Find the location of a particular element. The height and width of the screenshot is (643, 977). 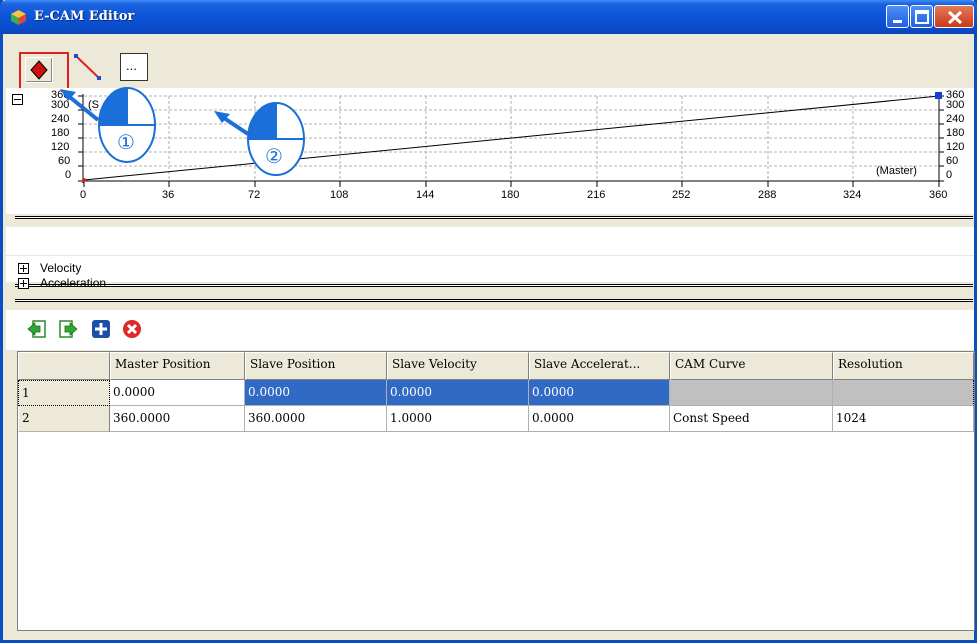

x-tick: 216 is located at coordinates (596, 195).